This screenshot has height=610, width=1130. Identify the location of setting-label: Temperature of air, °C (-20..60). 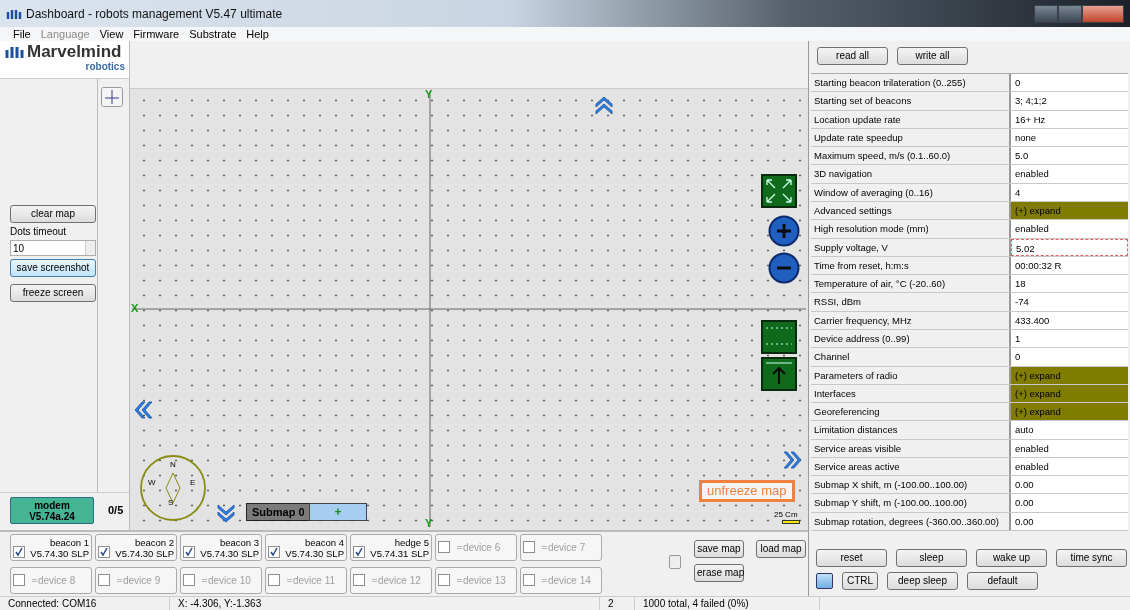
(911, 284).